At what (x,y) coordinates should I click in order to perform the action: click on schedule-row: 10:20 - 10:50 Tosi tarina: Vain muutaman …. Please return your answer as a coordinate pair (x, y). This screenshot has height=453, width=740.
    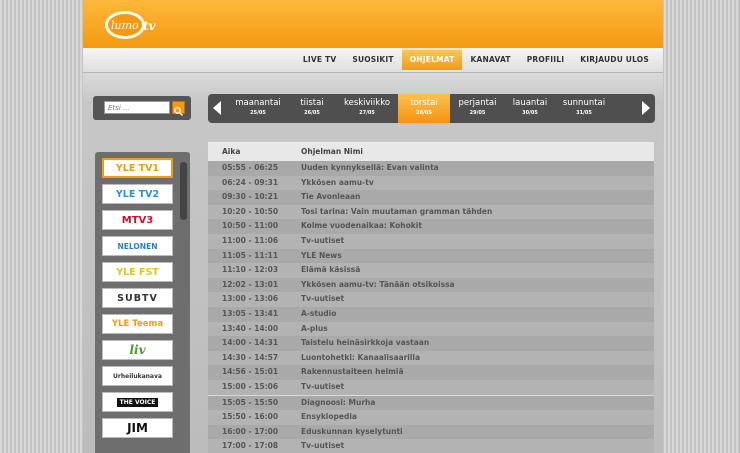
    Looking at the image, I should click on (431, 212).